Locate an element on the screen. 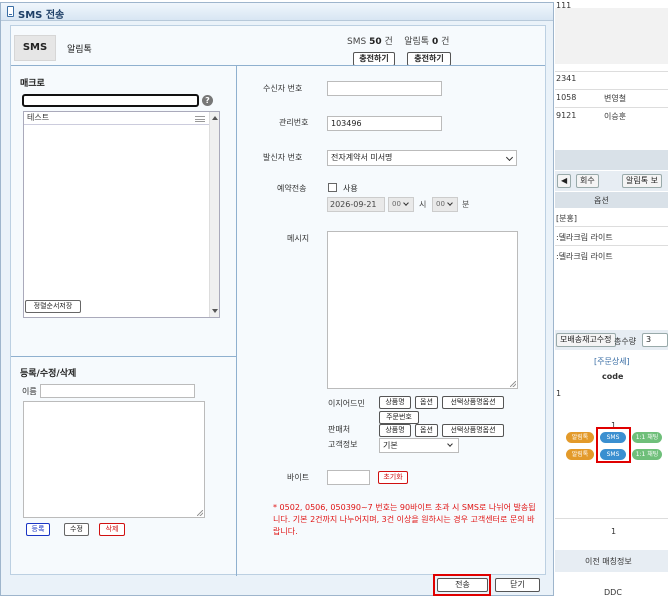 Image resolution: width=668 pixels, height=600 pixels. recipient-input is located at coordinates (384, 88).